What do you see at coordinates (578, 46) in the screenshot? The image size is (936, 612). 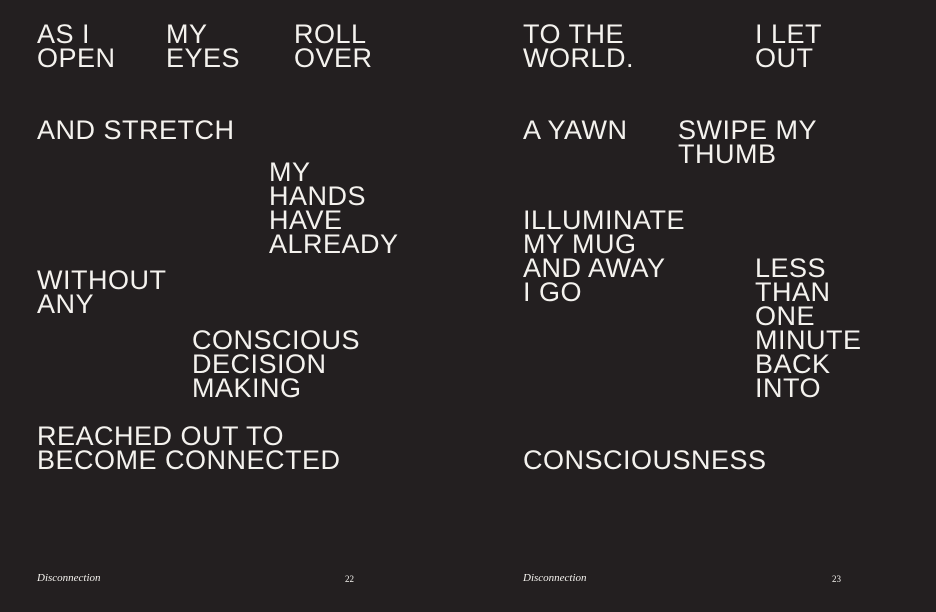 I see `poem-block-to-the-world: TO THE WORLD.` at bounding box center [578, 46].